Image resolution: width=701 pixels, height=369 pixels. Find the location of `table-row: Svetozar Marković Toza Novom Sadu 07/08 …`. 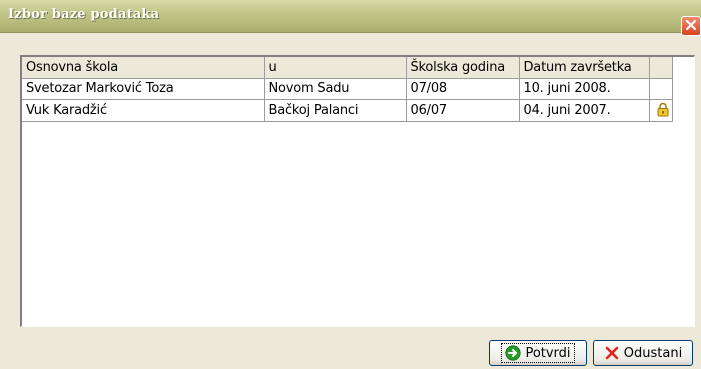

table-row: Svetozar Marković Toza Novom Sadu 07/08 … is located at coordinates (347, 89).